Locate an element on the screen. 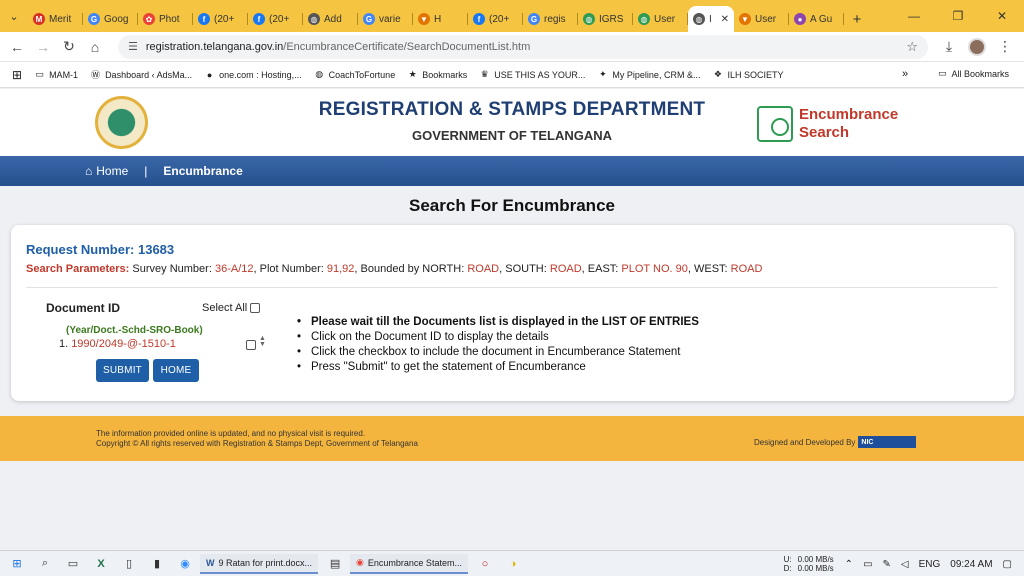 The width and height of the screenshot is (1024, 576). params-label: Search Parameters: is located at coordinates (78, 269).